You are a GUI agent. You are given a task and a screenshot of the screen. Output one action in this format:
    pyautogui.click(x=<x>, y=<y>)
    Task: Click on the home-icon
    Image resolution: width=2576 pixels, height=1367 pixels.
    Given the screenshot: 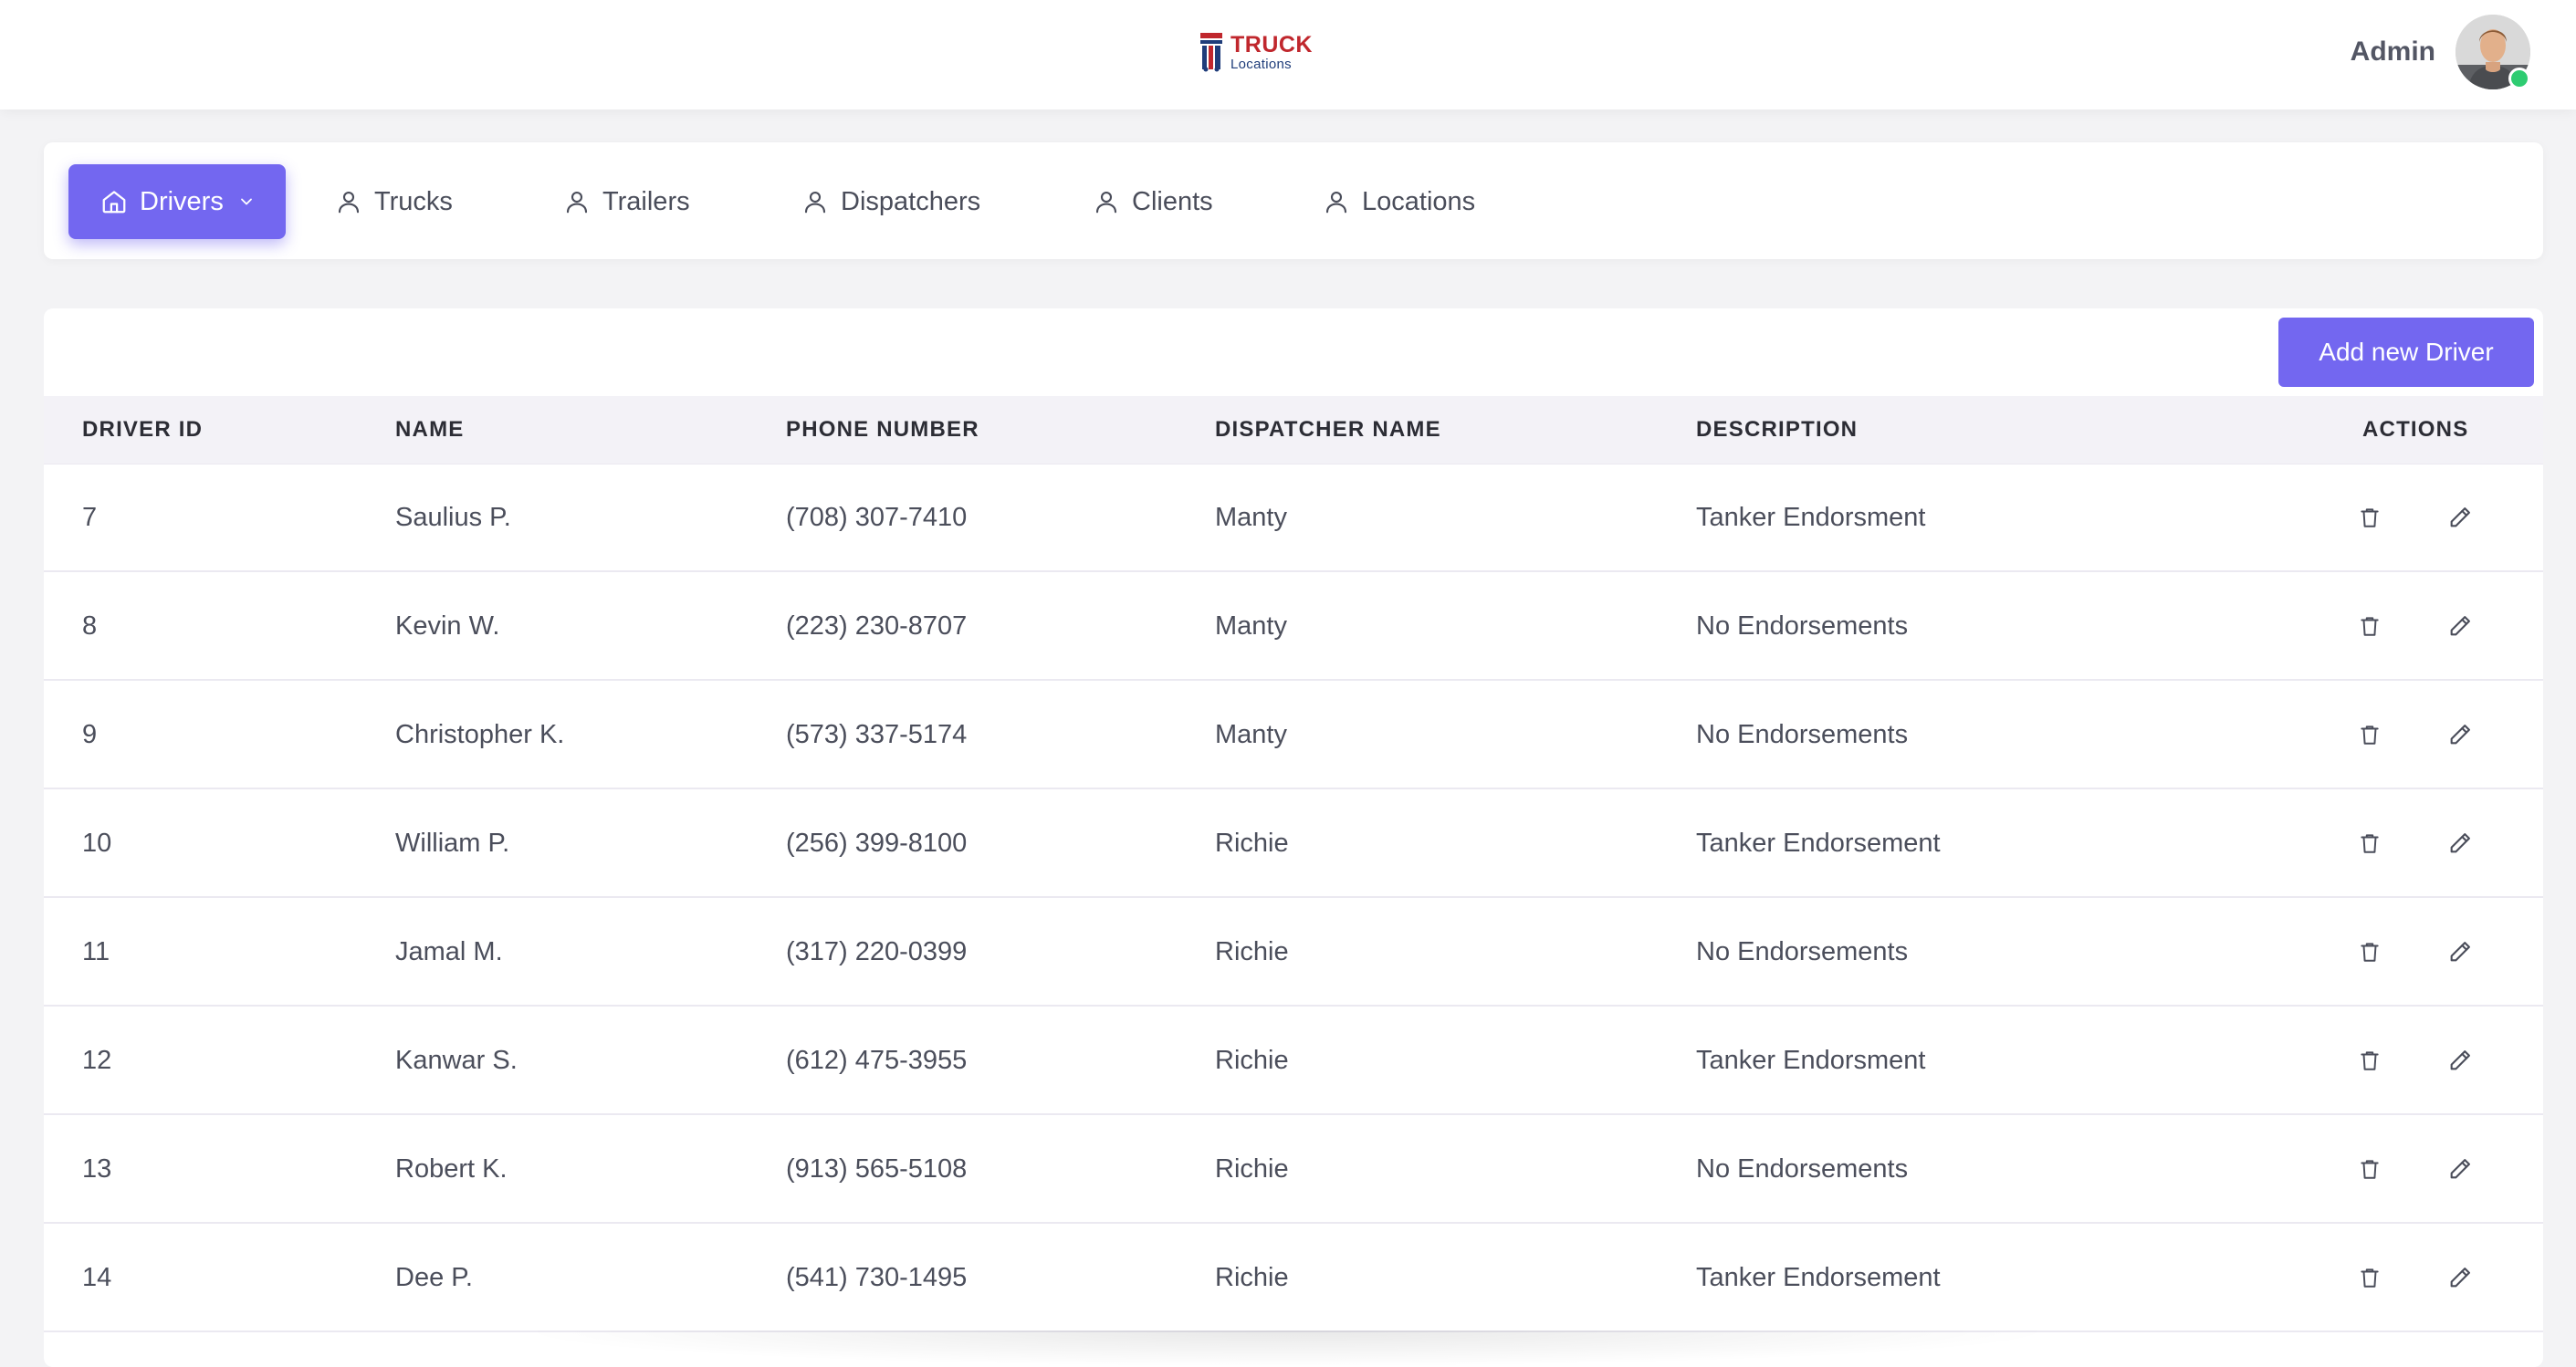 What is the action you would take?
    pyautogui.click(x=114, y=201)
    